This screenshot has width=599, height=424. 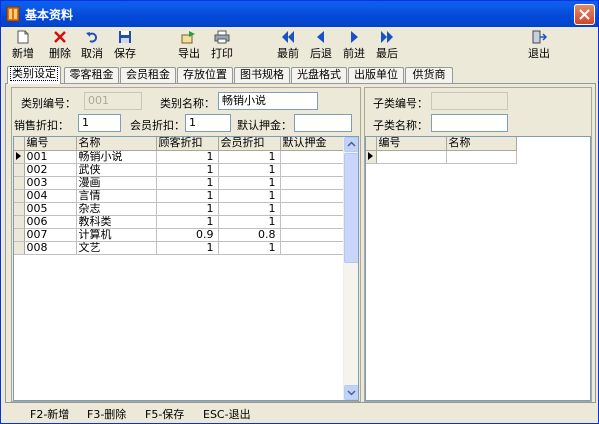 What do you see at coordinates (249, 144) in the screenshot?
I see `col-header-member-discount: 会员折扣` at bounding box center [249, 144].